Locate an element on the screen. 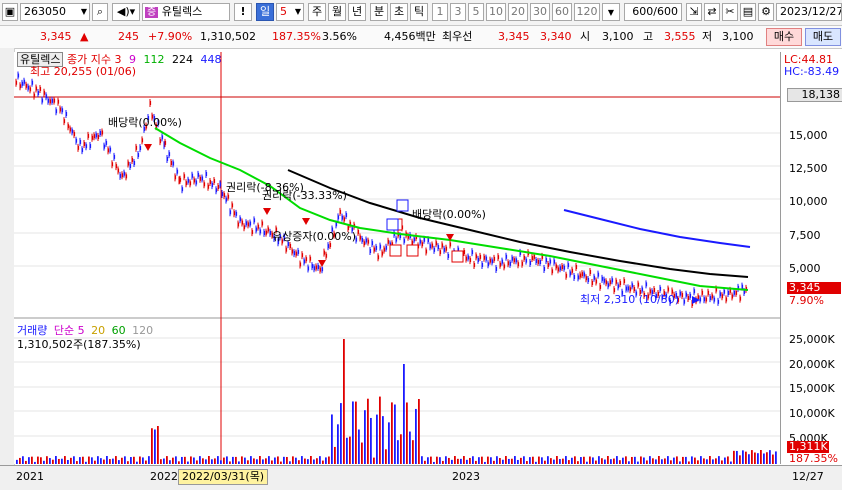  minute-60: 60 is located at coordinates (562, 12).